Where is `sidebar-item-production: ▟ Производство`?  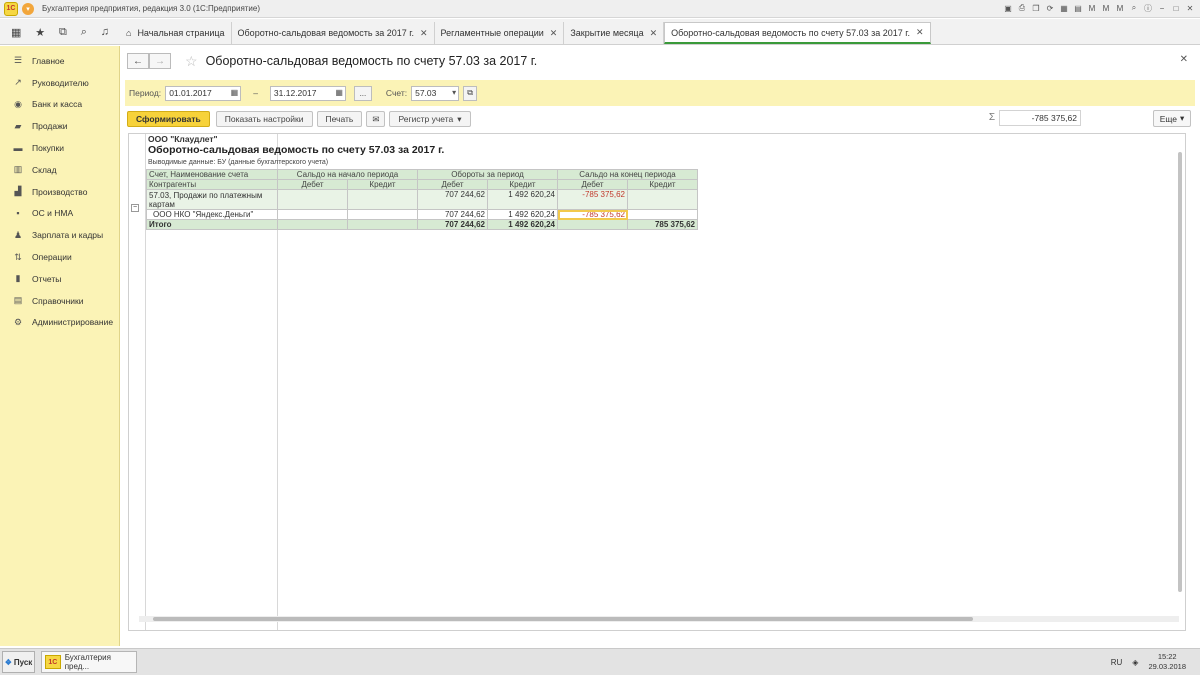 sidebar-item-production: ▟ Производство is located at coordinates (59, 192).